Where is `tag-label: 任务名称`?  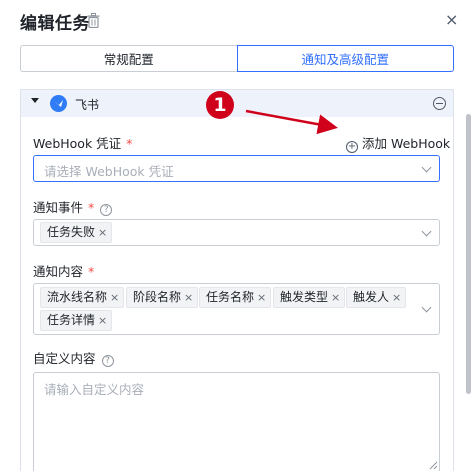
tag-label: 任务名称 is located at coordinates (230, 297).